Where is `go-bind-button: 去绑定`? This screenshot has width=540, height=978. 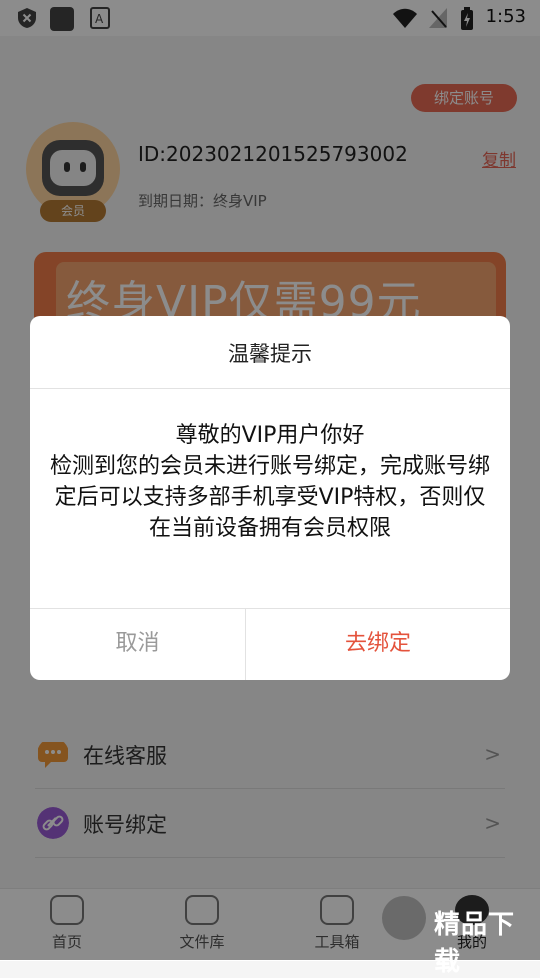 go-bind-button: 去绑定 is located at coordinates (378, 644).